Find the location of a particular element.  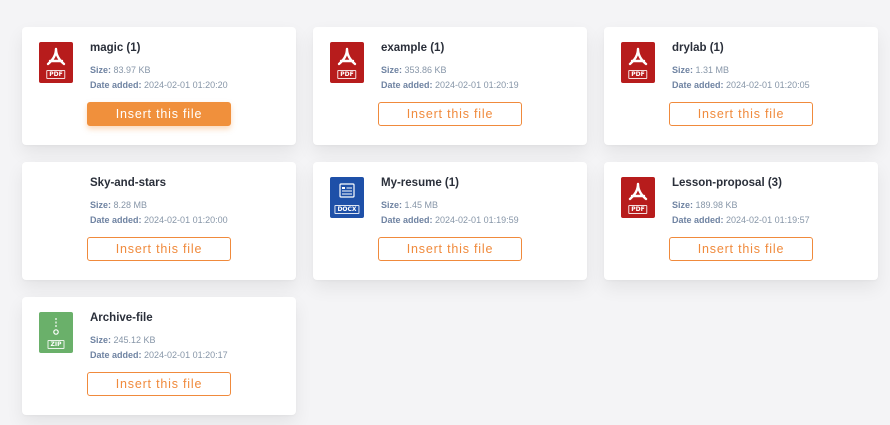

file-size-value: 1.45 MB is located at coordinates (421, 205).